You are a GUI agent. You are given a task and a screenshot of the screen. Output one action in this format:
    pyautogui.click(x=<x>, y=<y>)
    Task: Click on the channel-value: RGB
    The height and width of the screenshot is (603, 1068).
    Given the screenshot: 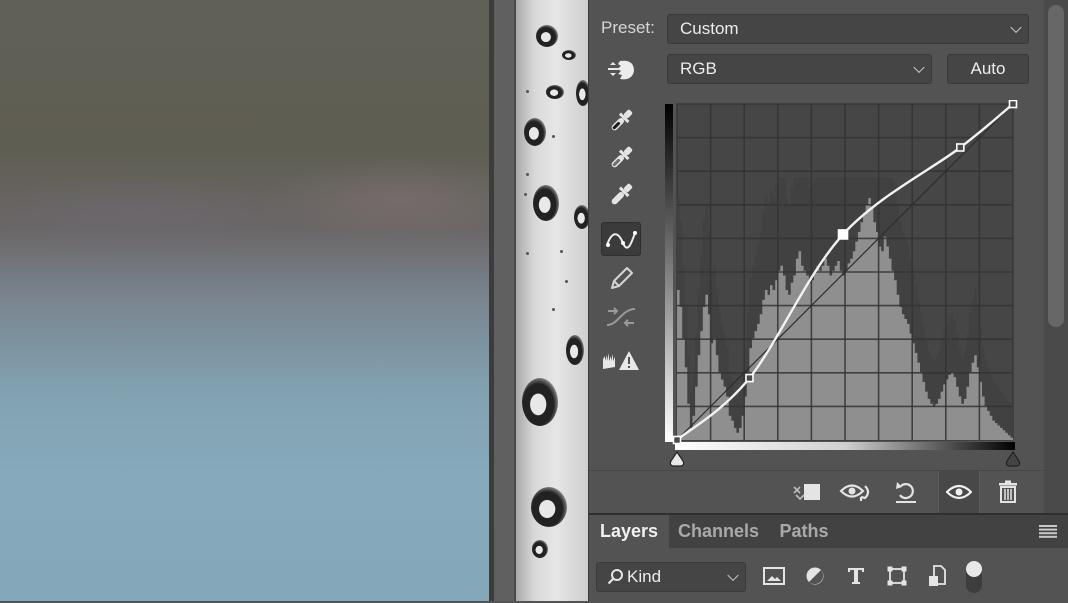 What is the action you would take?
    pyautogui.click(x=698, y=68)
    